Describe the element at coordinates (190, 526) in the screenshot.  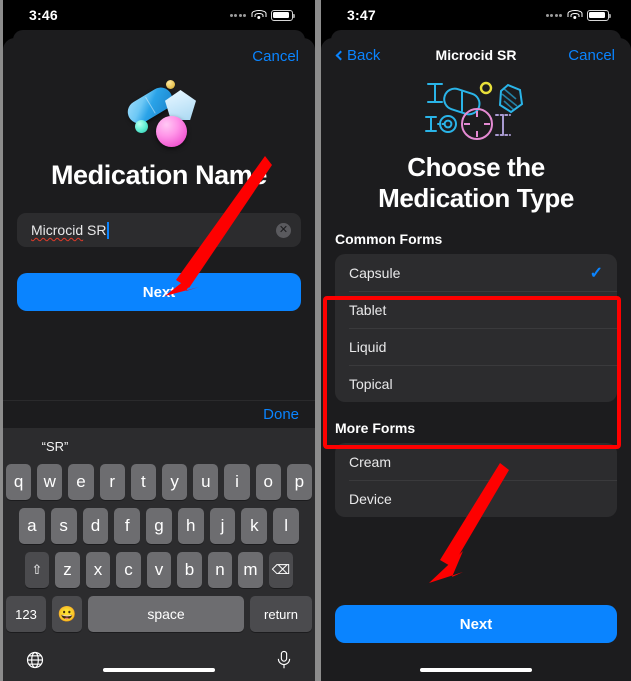
I see `key-h: h` at that location.